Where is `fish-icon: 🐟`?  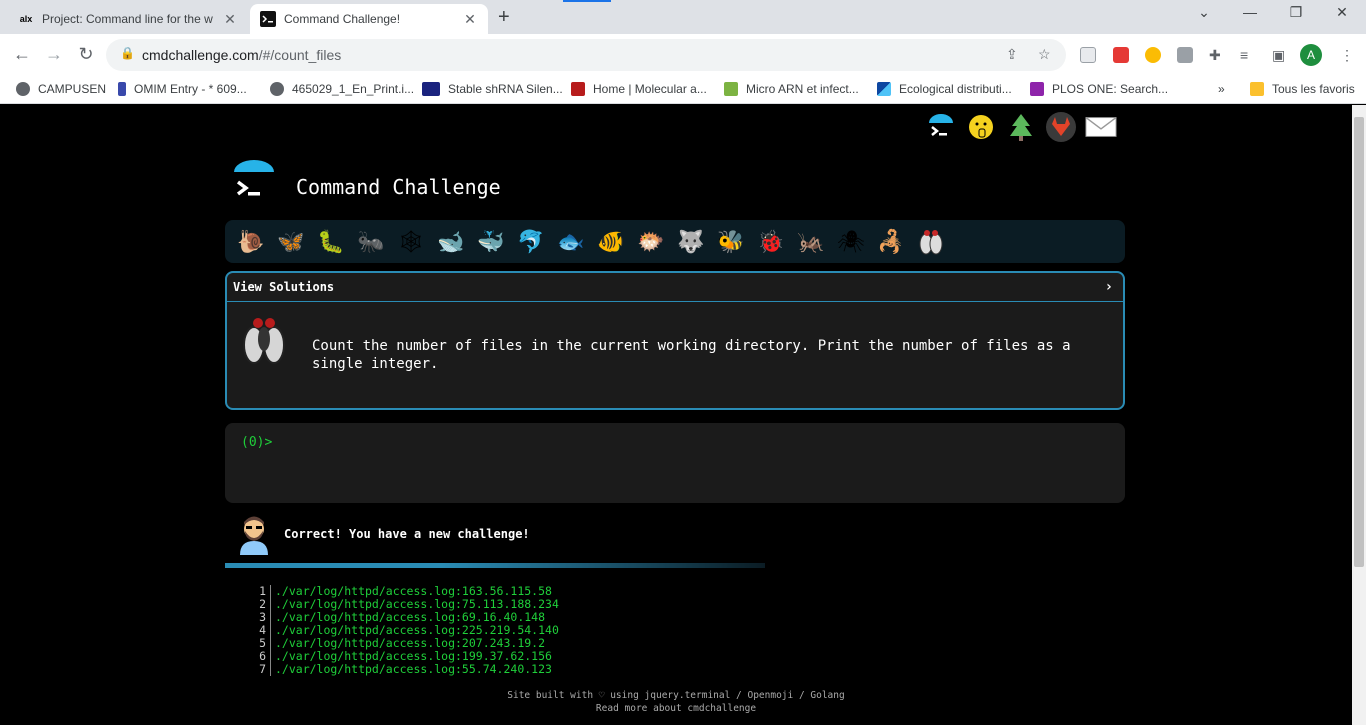 fish-icon: 🐟 is located at coordinates (571, 242).